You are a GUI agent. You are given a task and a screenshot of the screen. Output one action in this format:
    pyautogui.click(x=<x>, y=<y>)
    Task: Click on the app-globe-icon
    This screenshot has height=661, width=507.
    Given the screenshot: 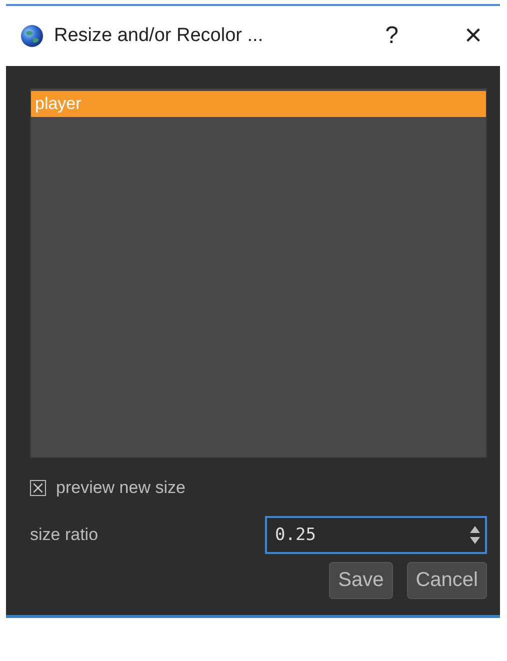 What is the action you would take?
    pyautogui.click(x=32, y=36)
    